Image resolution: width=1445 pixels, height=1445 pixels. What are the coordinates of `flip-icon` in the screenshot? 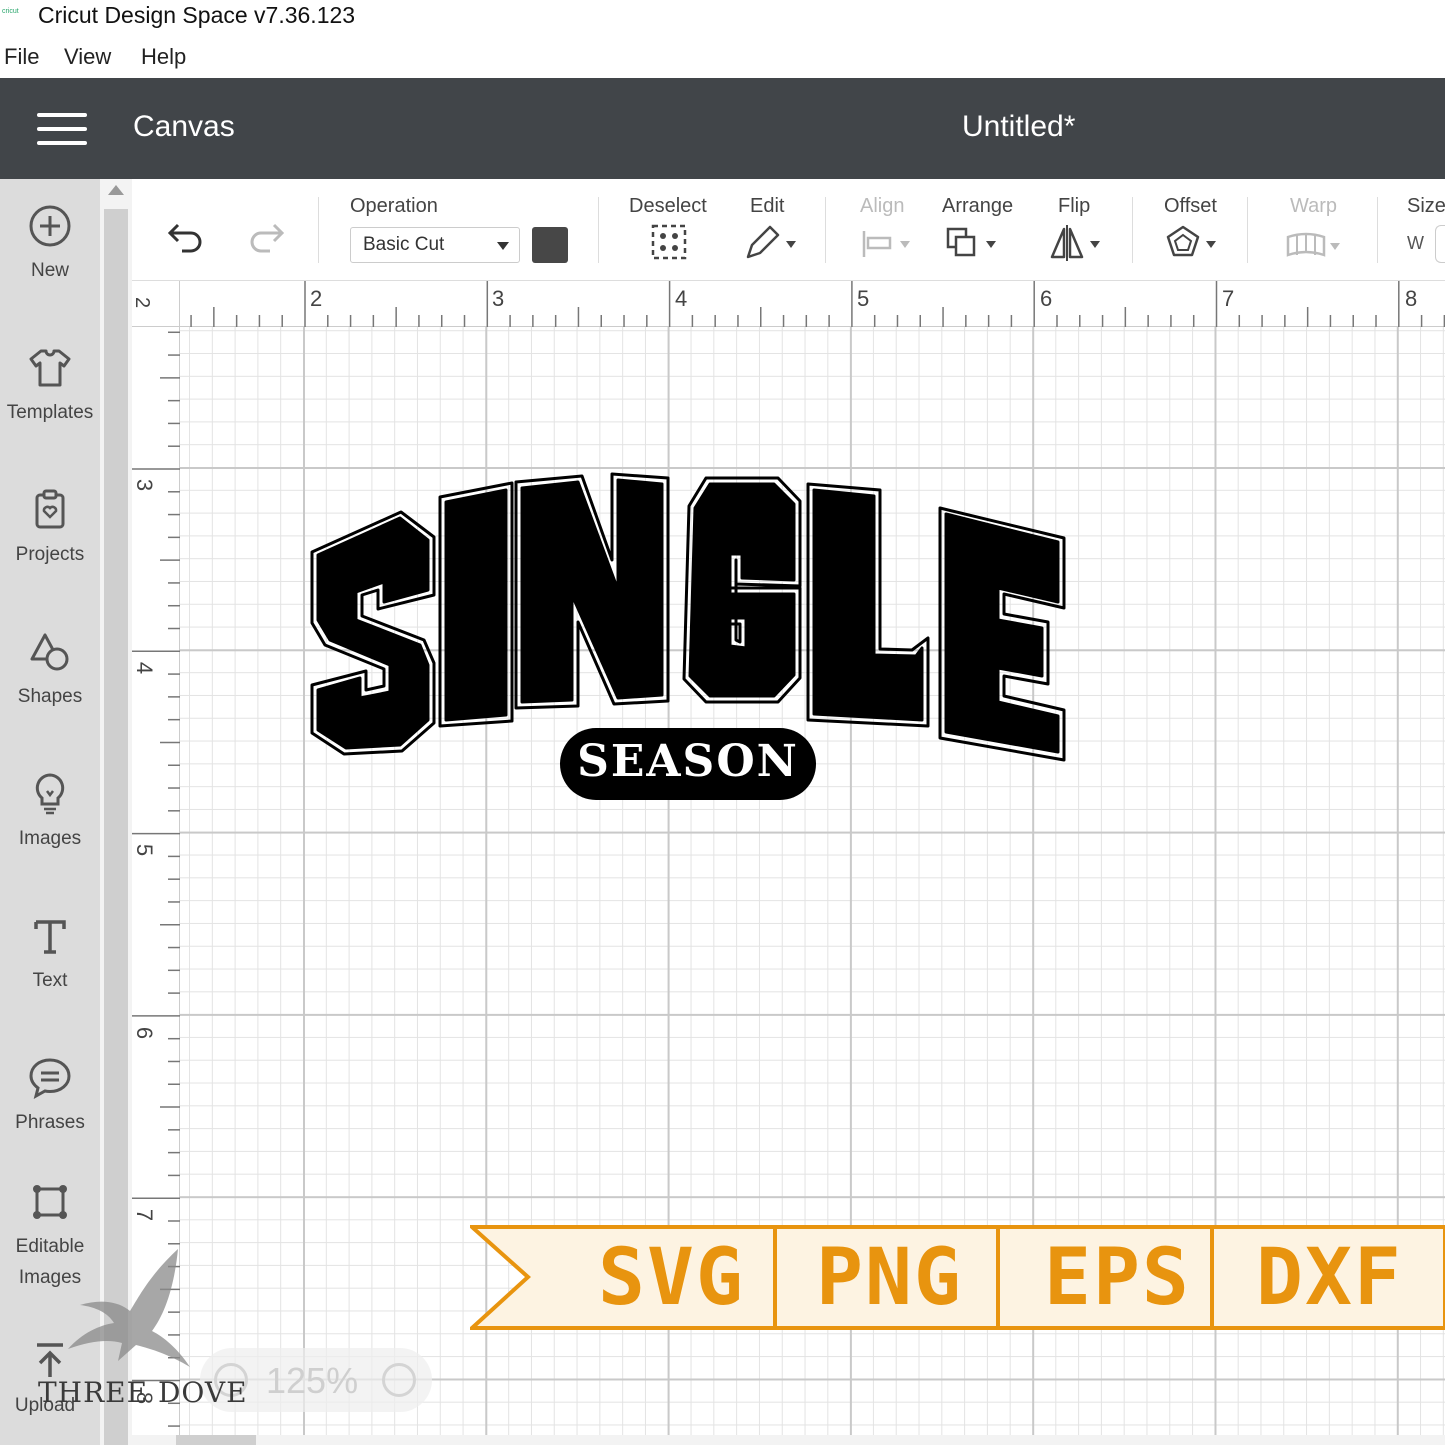 It's located at (1078, 243).